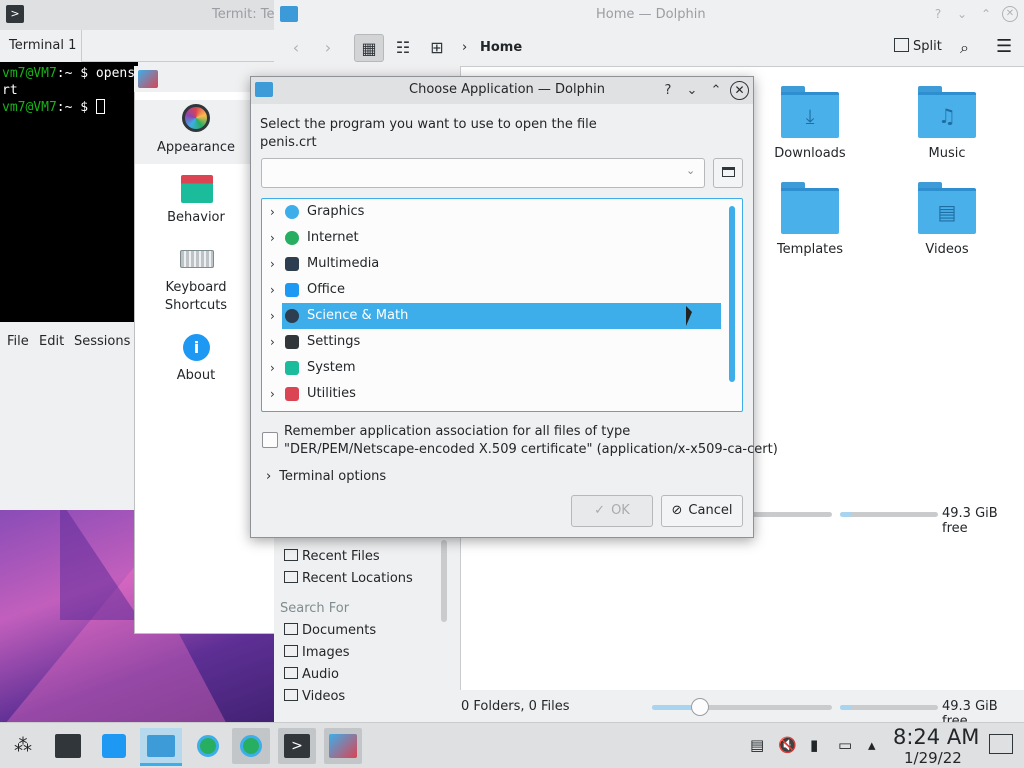 The width and height of the screenshot is (1024, 768). I want to click on task-browser-window-icon, so click(251, 746).